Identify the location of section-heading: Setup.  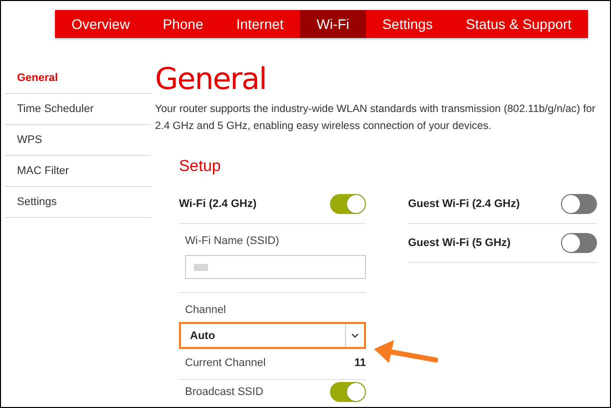
(200, 167).